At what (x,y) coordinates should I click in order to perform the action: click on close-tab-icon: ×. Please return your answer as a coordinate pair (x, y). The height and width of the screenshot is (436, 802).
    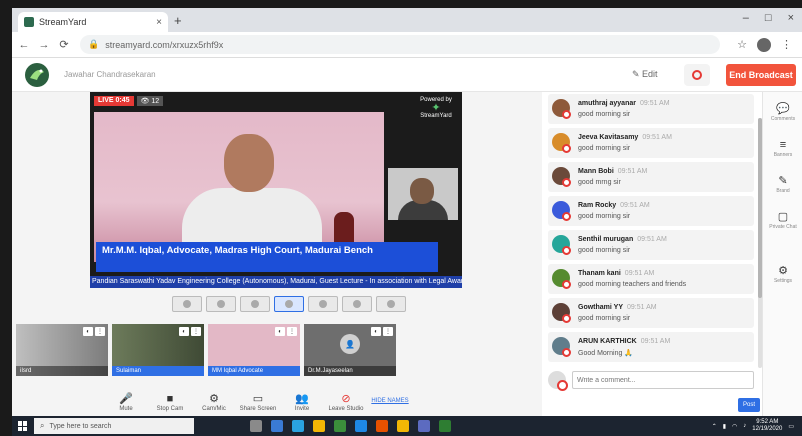
    Looking at the image, I should click on (159, 22).